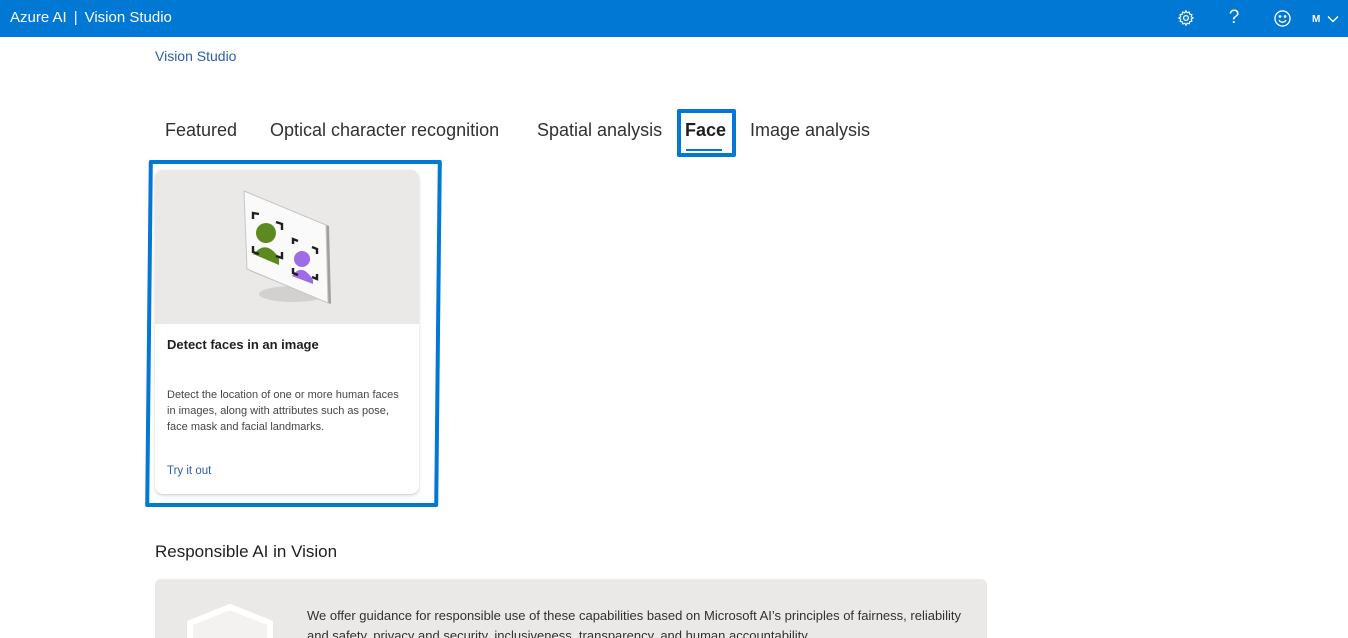 This screenshot has height=638, width=1348. Describe the element at coordinates (195, 56) in the screenshot. I see `breadcrumb-vision-studio: Vision Studio` at that location.